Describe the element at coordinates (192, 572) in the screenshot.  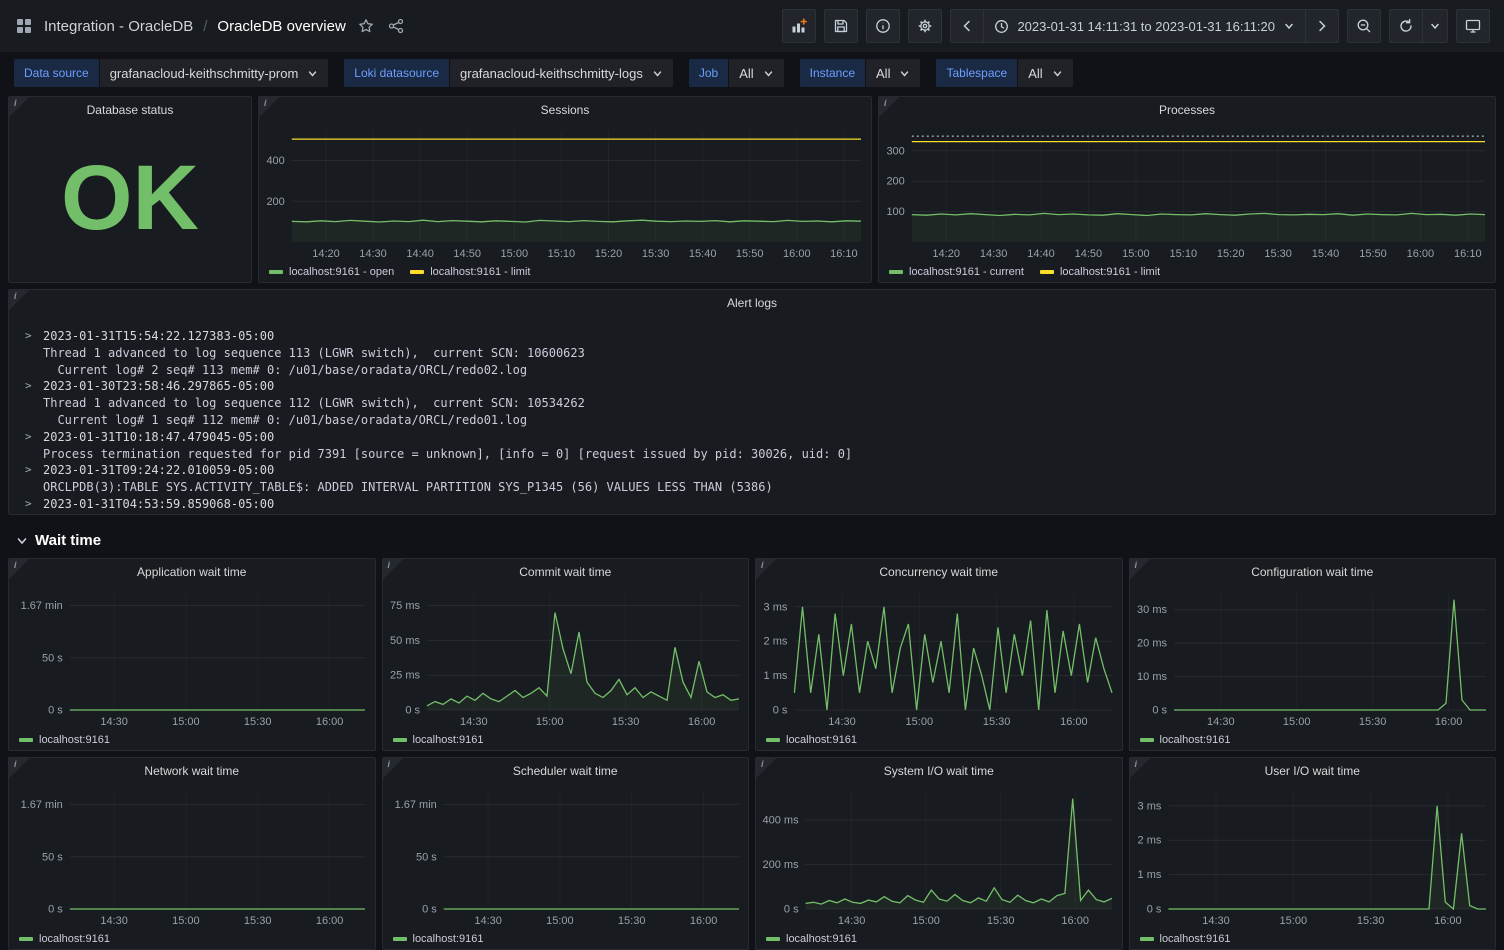
I see `panel-title: Application wait time` at that location.